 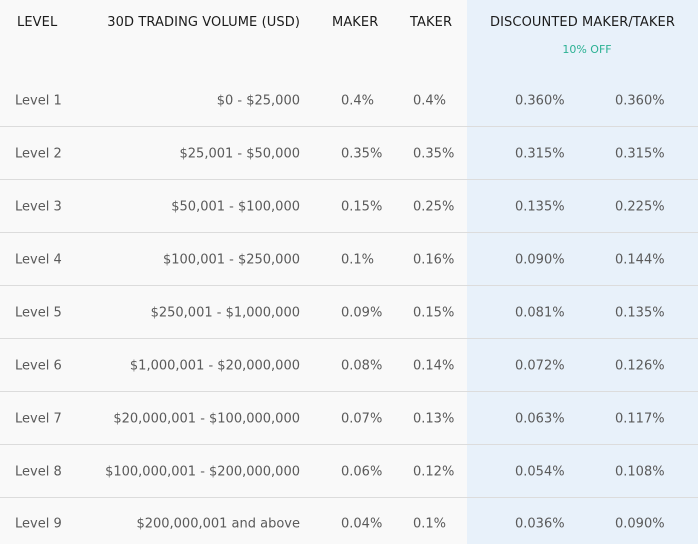 What do you see at coordinates (214, 365) in the screenshot?
I see `row-volume: $1,000,001 - $20,000,000` at bounding box center [214, 365].